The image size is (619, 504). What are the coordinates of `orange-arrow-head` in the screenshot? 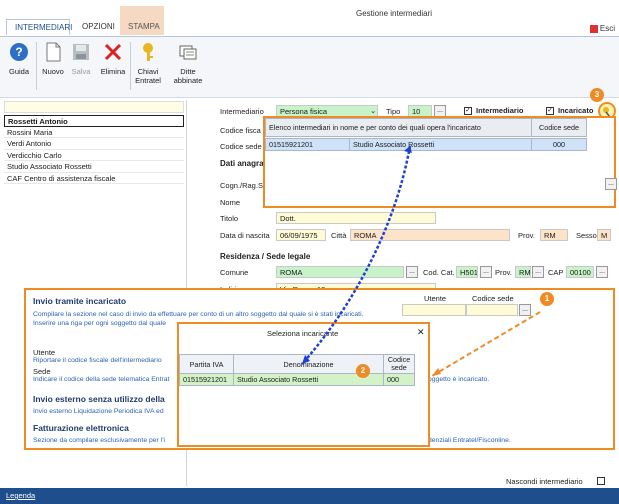 It's located at (436, 372).